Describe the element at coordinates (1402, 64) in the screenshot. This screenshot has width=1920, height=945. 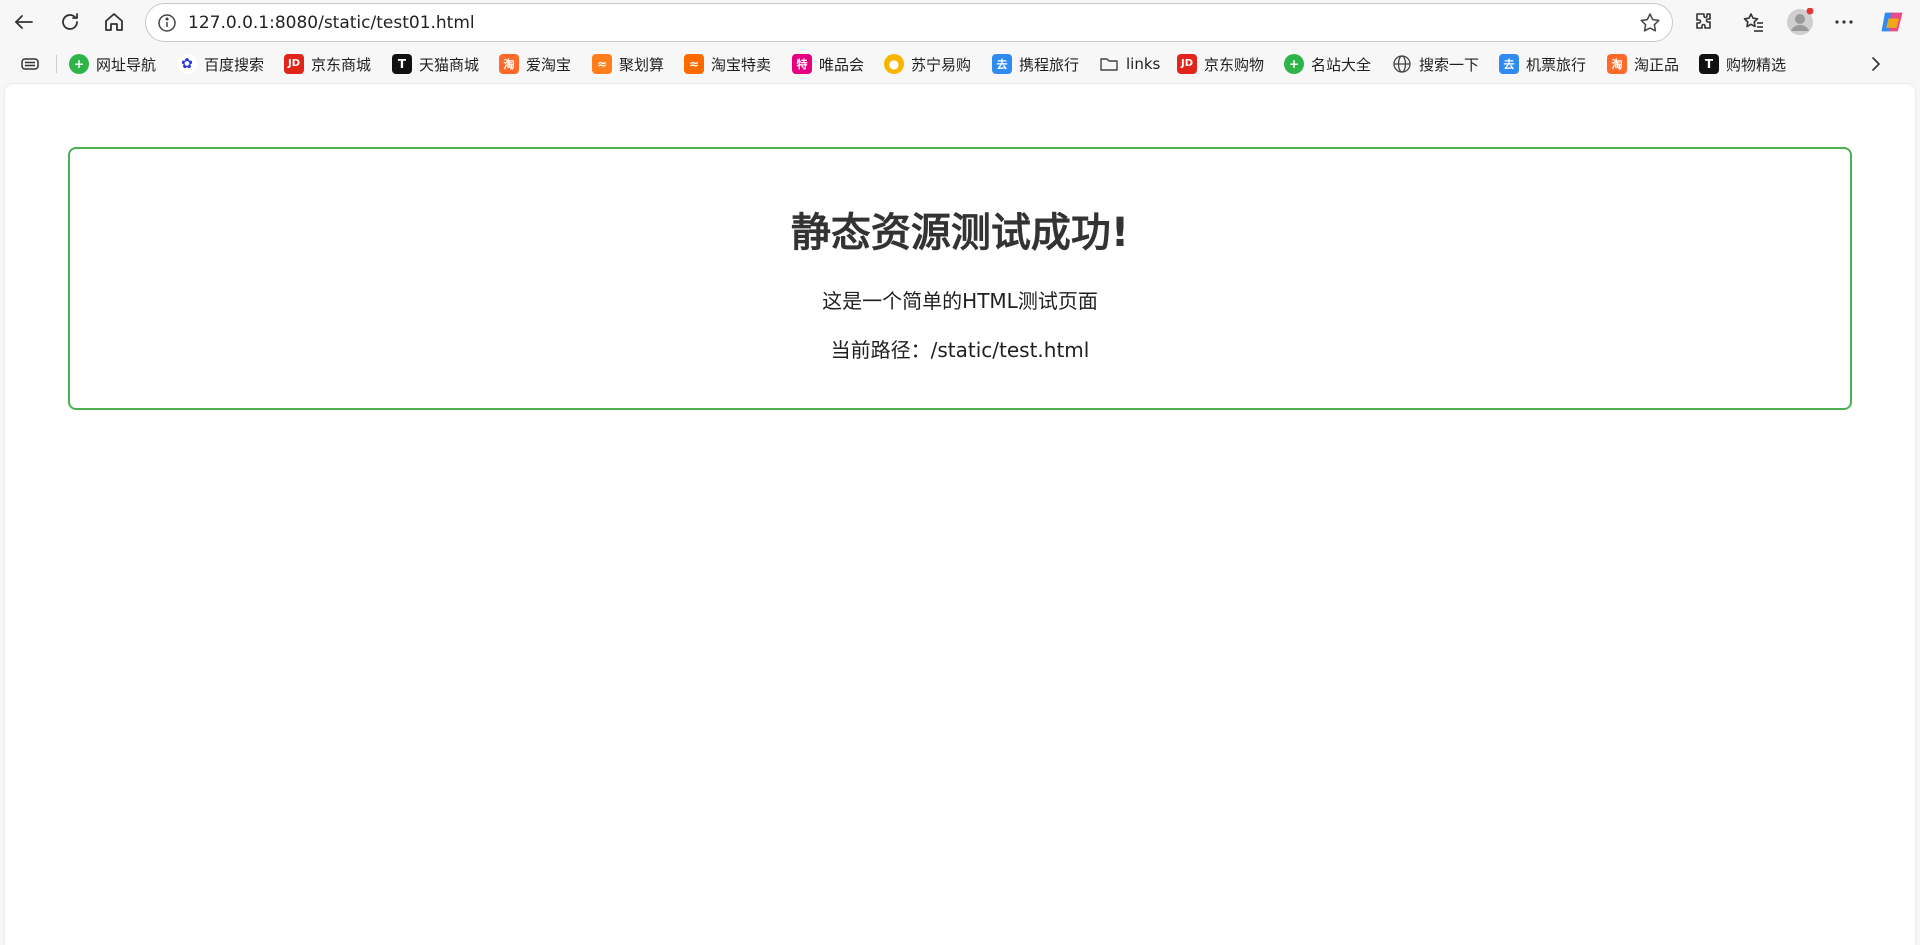
I see `globe-icon` at that location.